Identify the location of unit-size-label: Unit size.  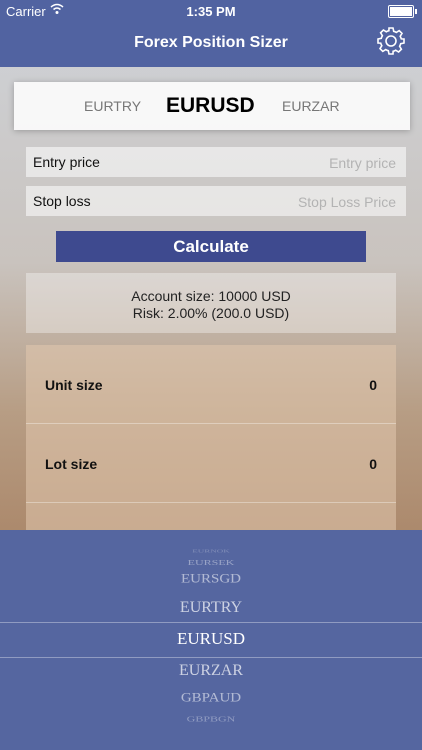
(74, 385).